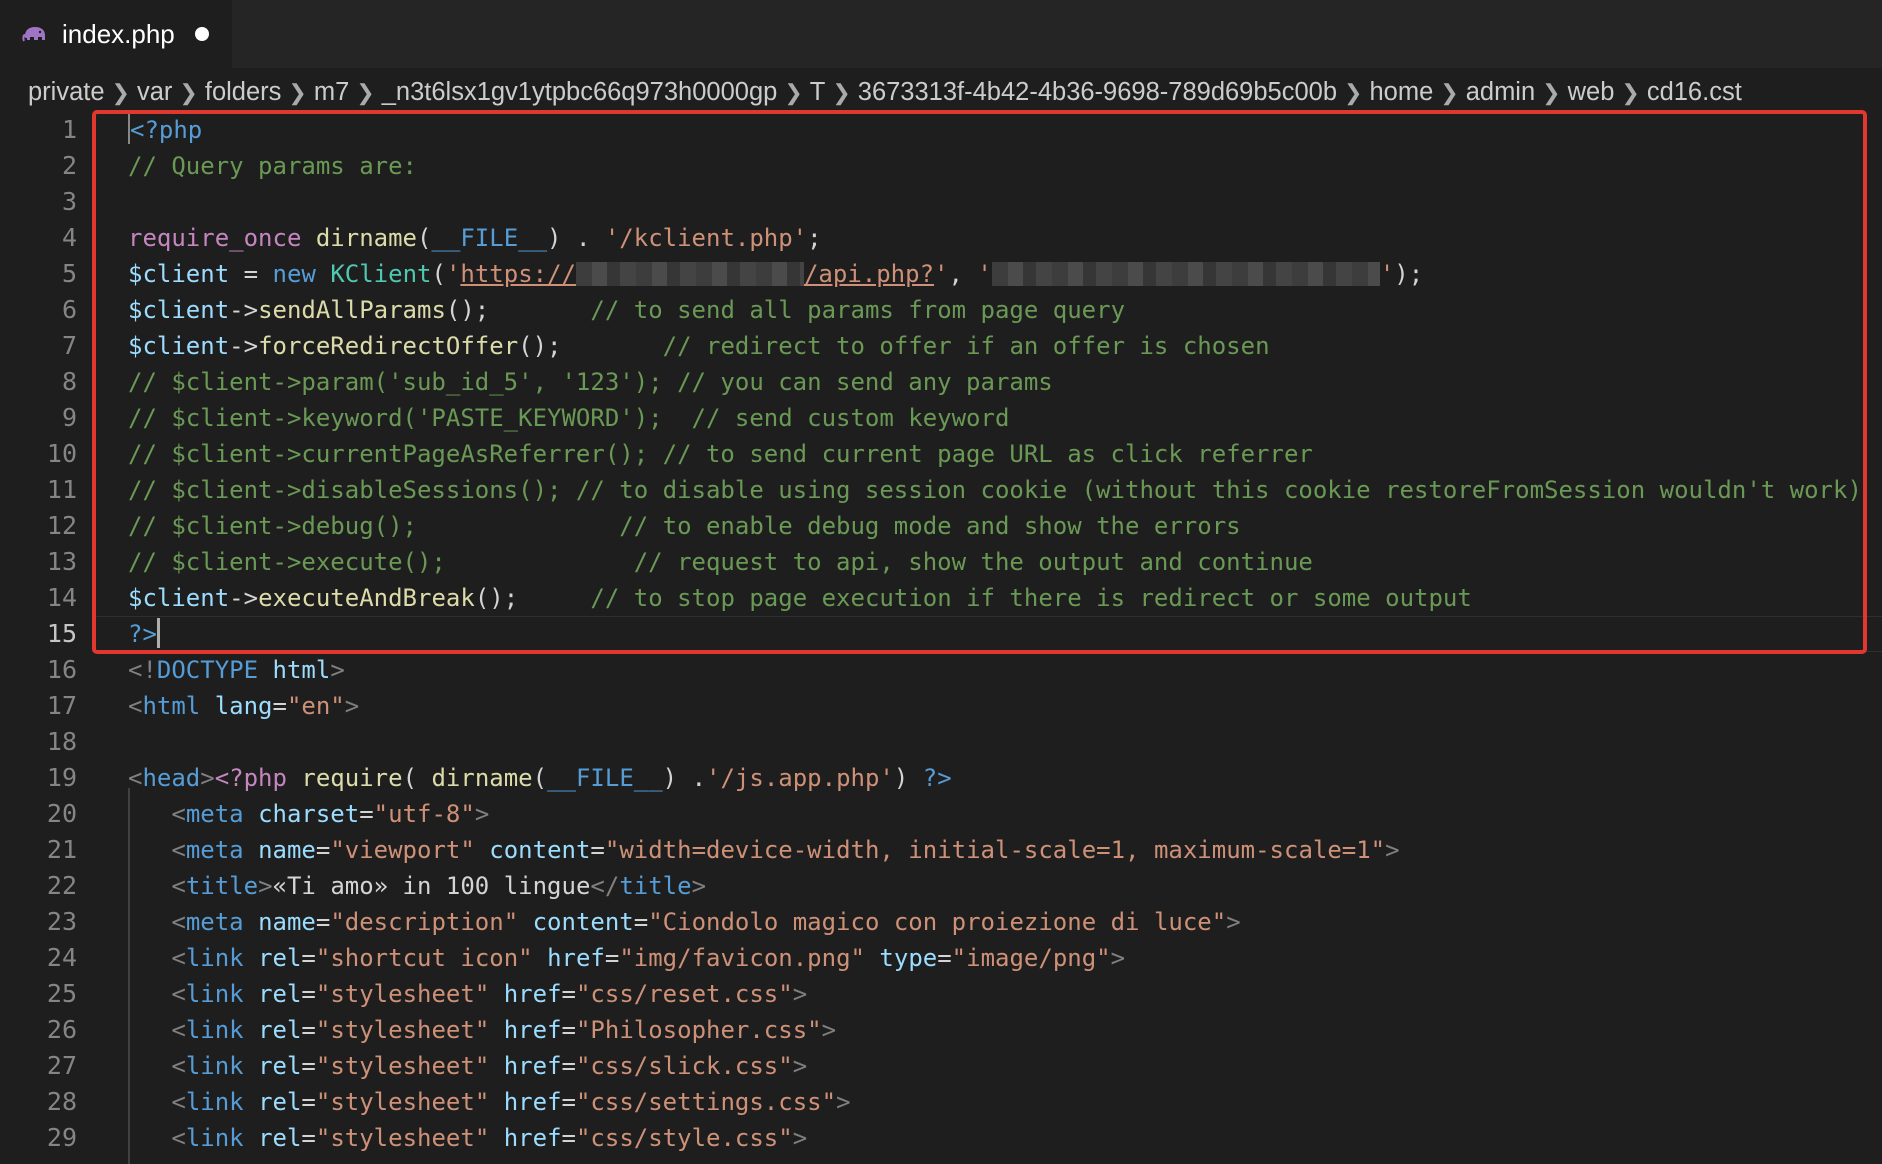 Image resolution: width=1882 pixels, height=1164 pixels. Describe the element at coordinates (941, 670) in the screenshot. I see `code-line: 16 <!DOCTYPE html>` at that location.